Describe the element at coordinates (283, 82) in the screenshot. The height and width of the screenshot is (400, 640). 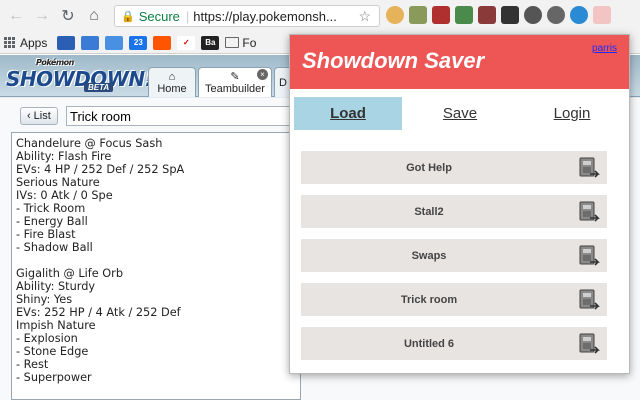
I see `tab-partial-label: D` at that location.